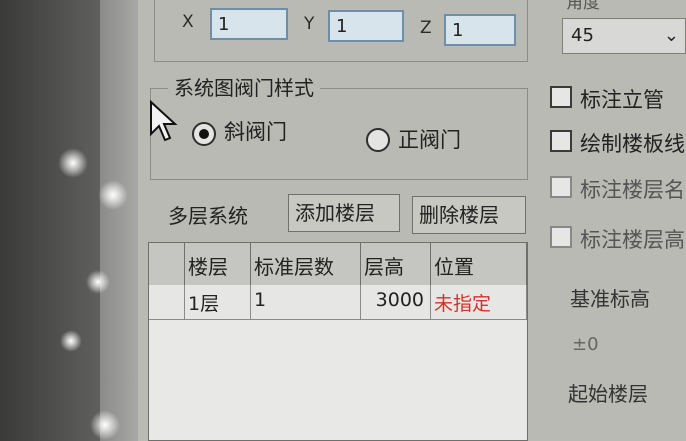 The image size is (686, 441). I want to click on table-header: 楼层 标准层数 层高 位置, so click(338, 264).